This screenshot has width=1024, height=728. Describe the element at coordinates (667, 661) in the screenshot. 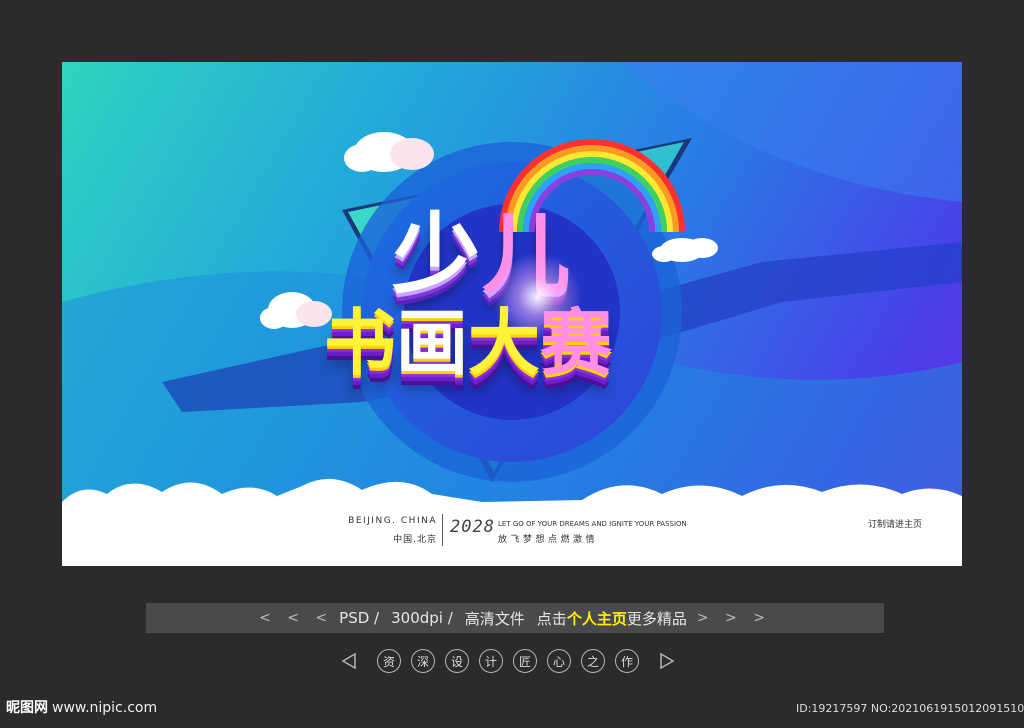

I see `triangle-right-icon` at that location.